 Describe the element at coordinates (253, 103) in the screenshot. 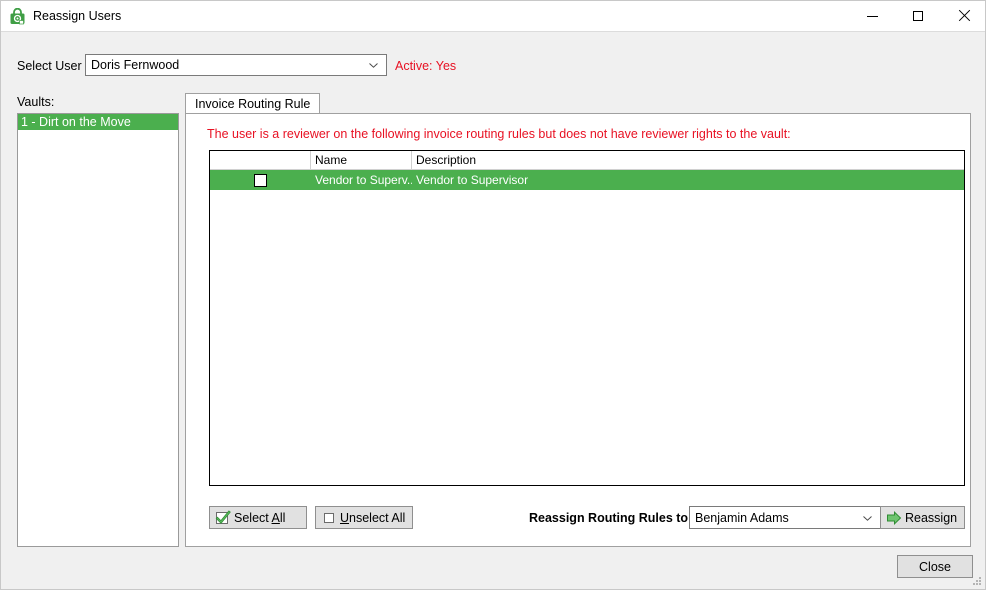

I see `tab-invoice-routing-rule: Invoice Routing Rule` at that location.